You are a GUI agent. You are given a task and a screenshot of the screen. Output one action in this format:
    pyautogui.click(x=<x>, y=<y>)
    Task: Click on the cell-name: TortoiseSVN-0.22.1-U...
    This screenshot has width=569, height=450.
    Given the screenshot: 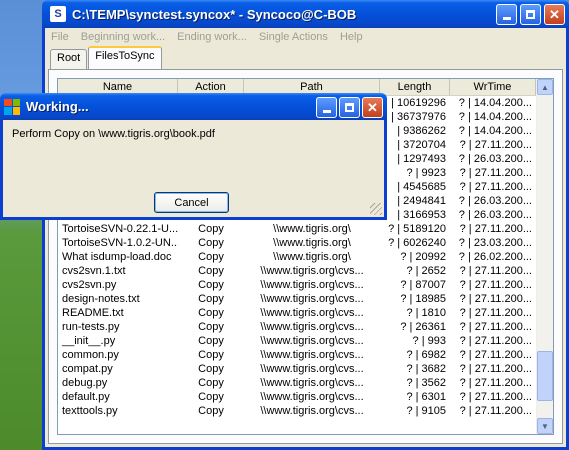 What is the action you would take?
    pyautogui.click(x=120, y=229)
    